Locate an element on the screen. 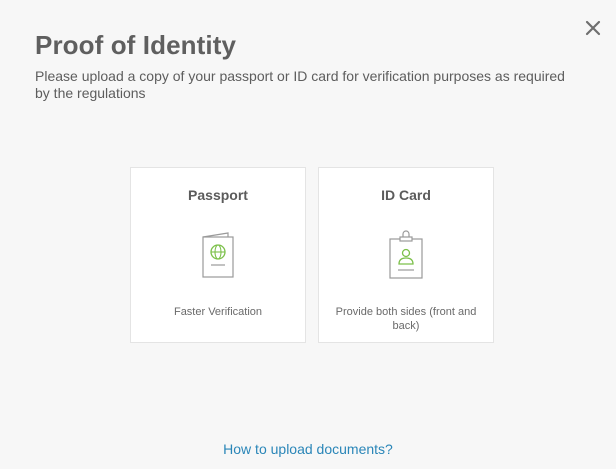 This screenshot has width=616, height=469. passport-option-card: Passport Faster Verification is located at coordinates (218, 255).